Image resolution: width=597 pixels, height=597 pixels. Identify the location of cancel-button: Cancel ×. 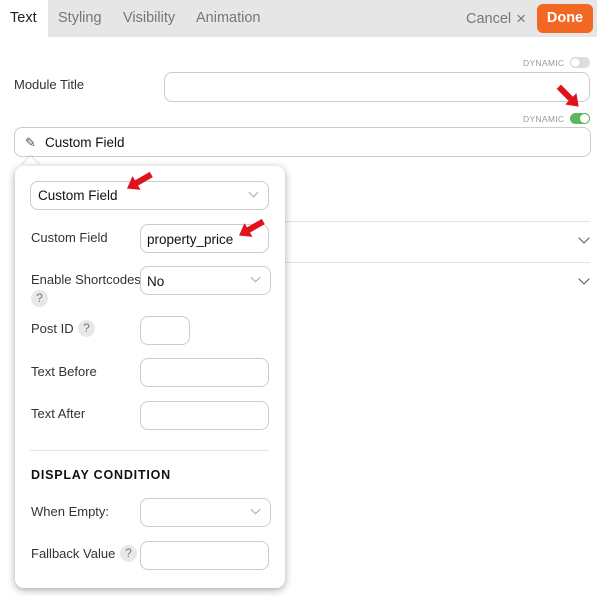
(496, 18).